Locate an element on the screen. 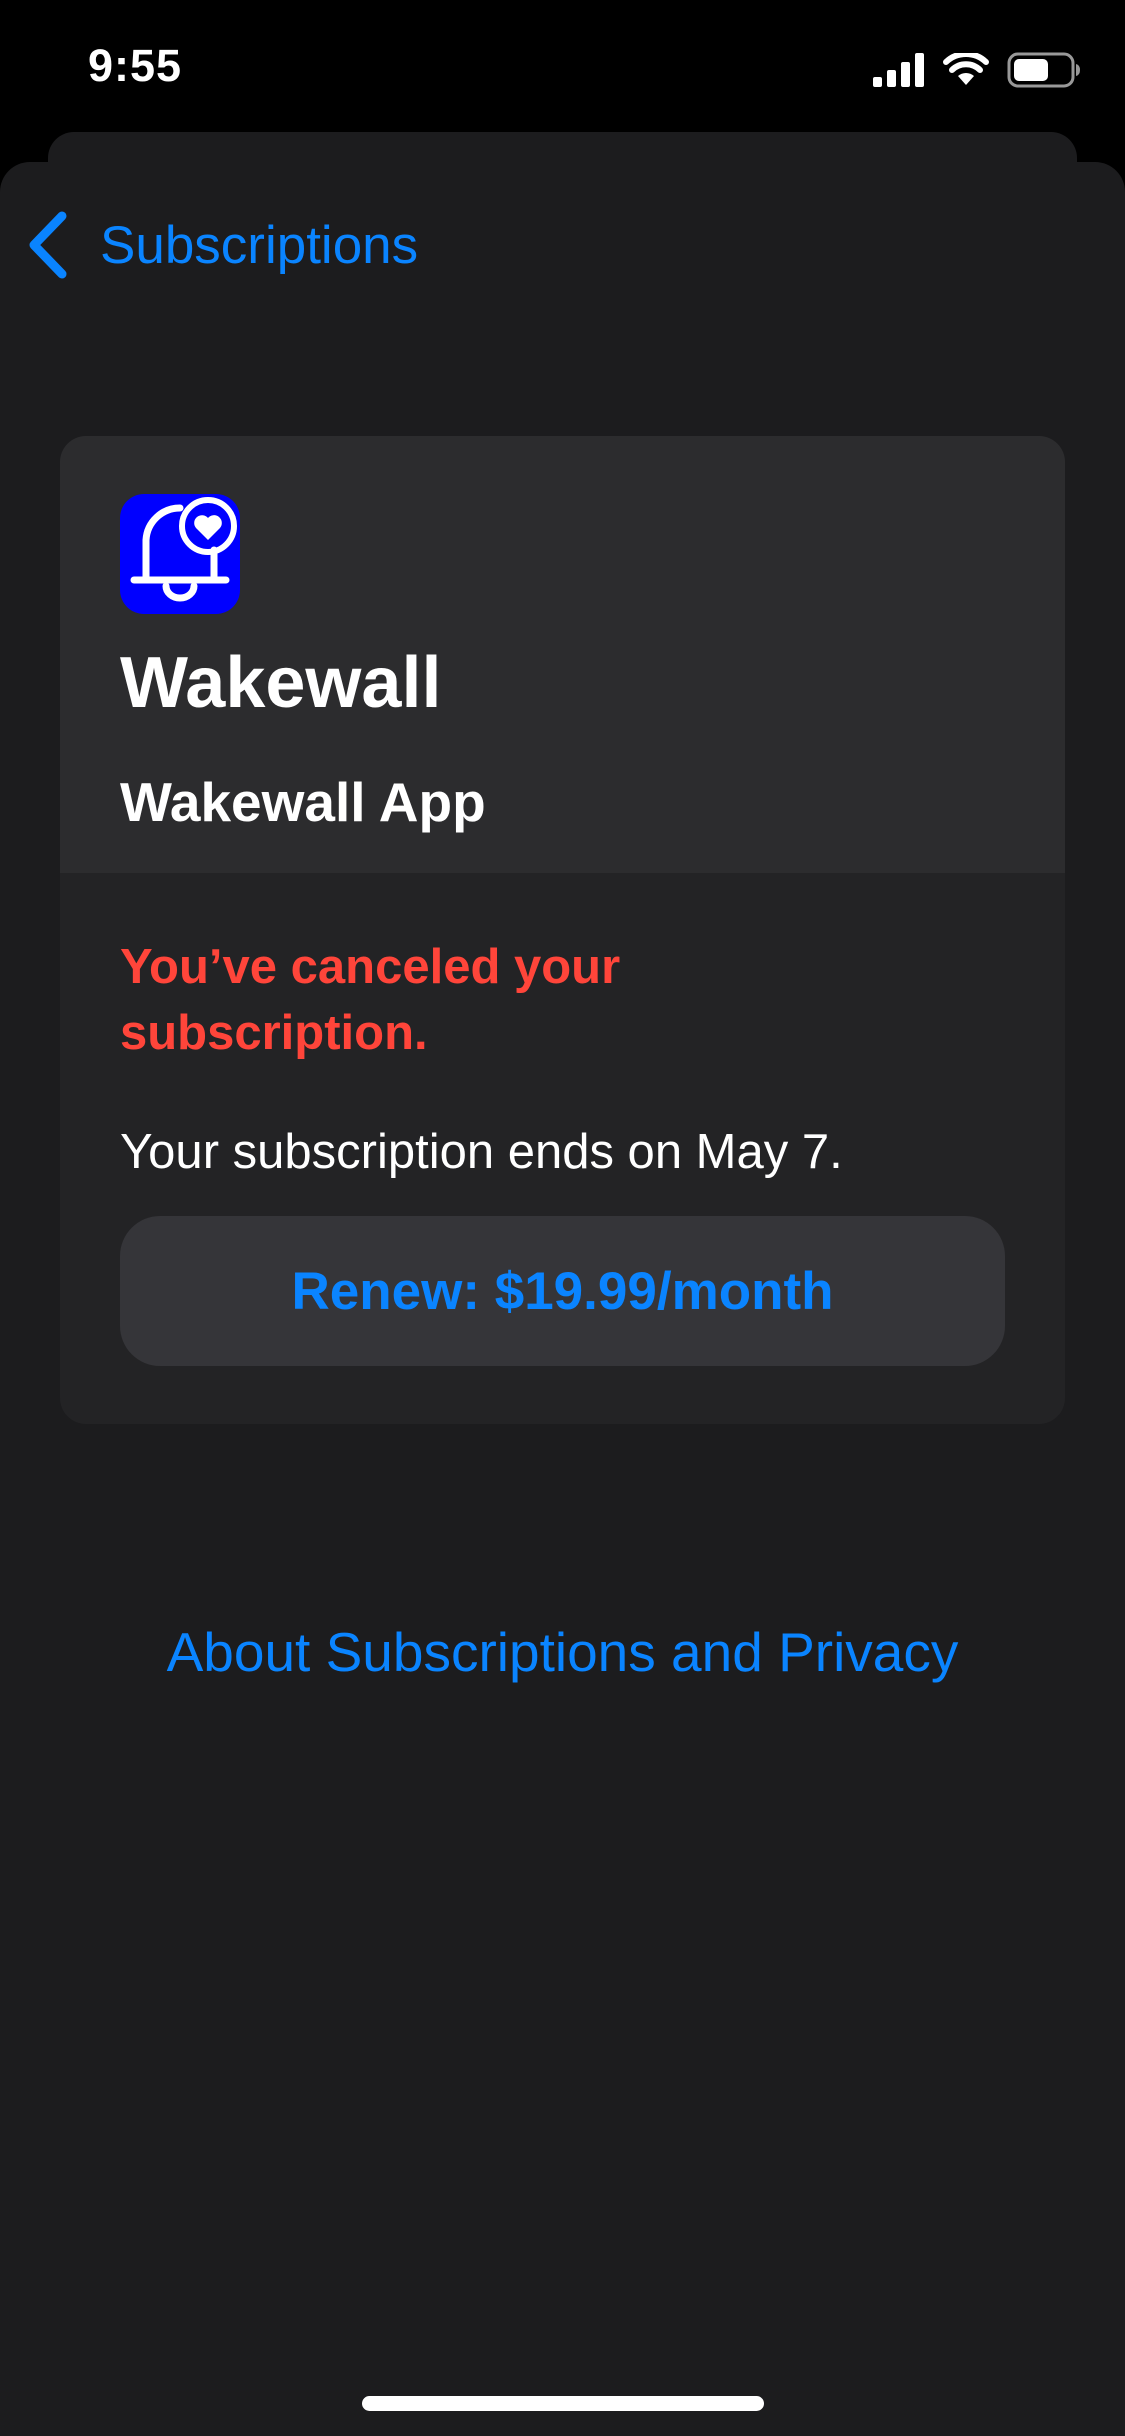 The width and height of the screenshot is (1125, 2436). status-icons is located at coordinates (977, 70).